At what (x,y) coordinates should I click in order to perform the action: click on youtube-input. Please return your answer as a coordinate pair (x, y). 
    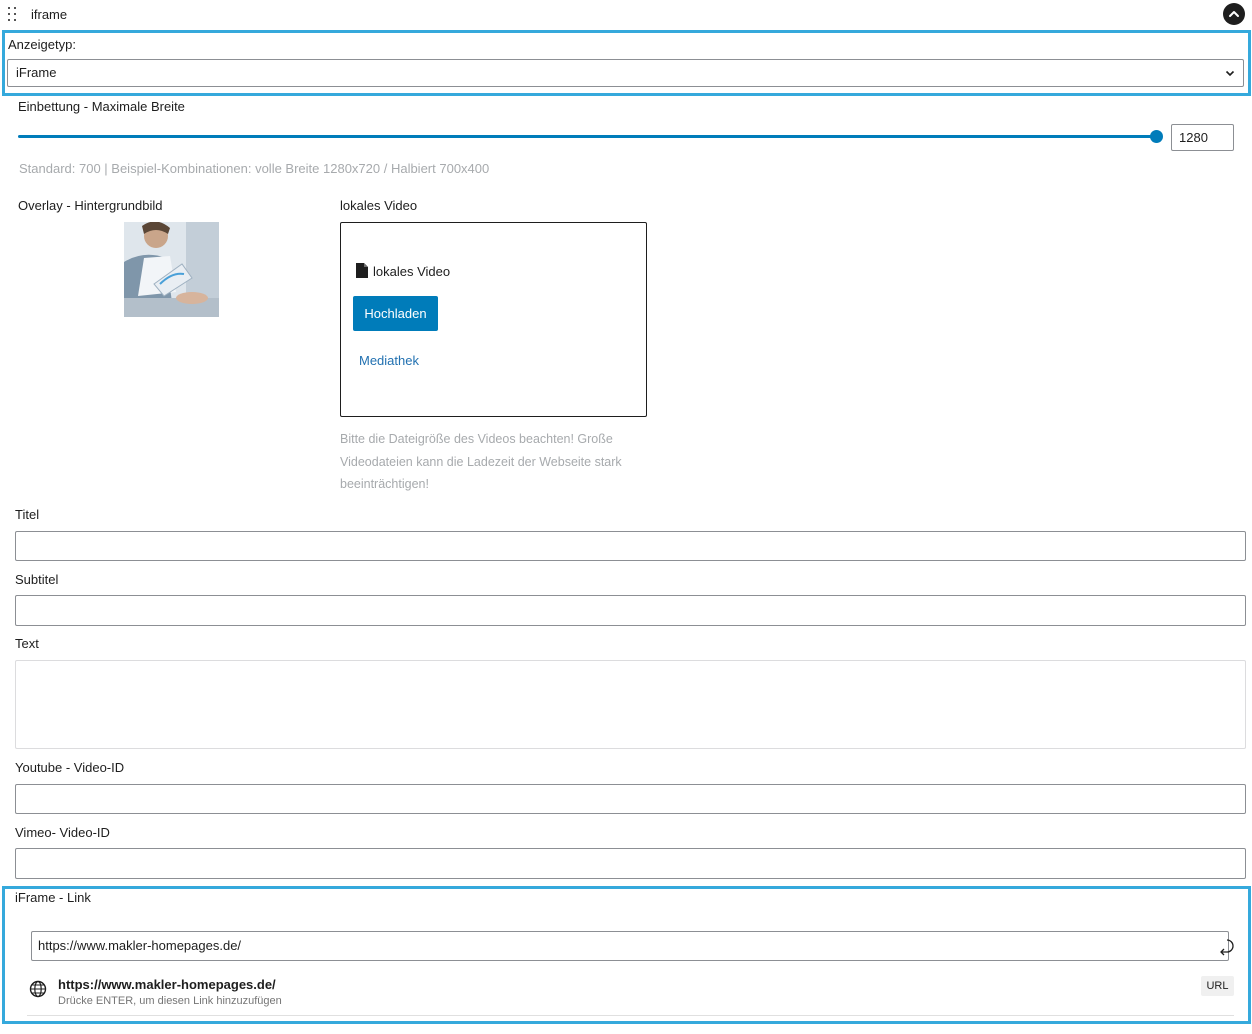
    Looking at the image, I should click on (630, 799).